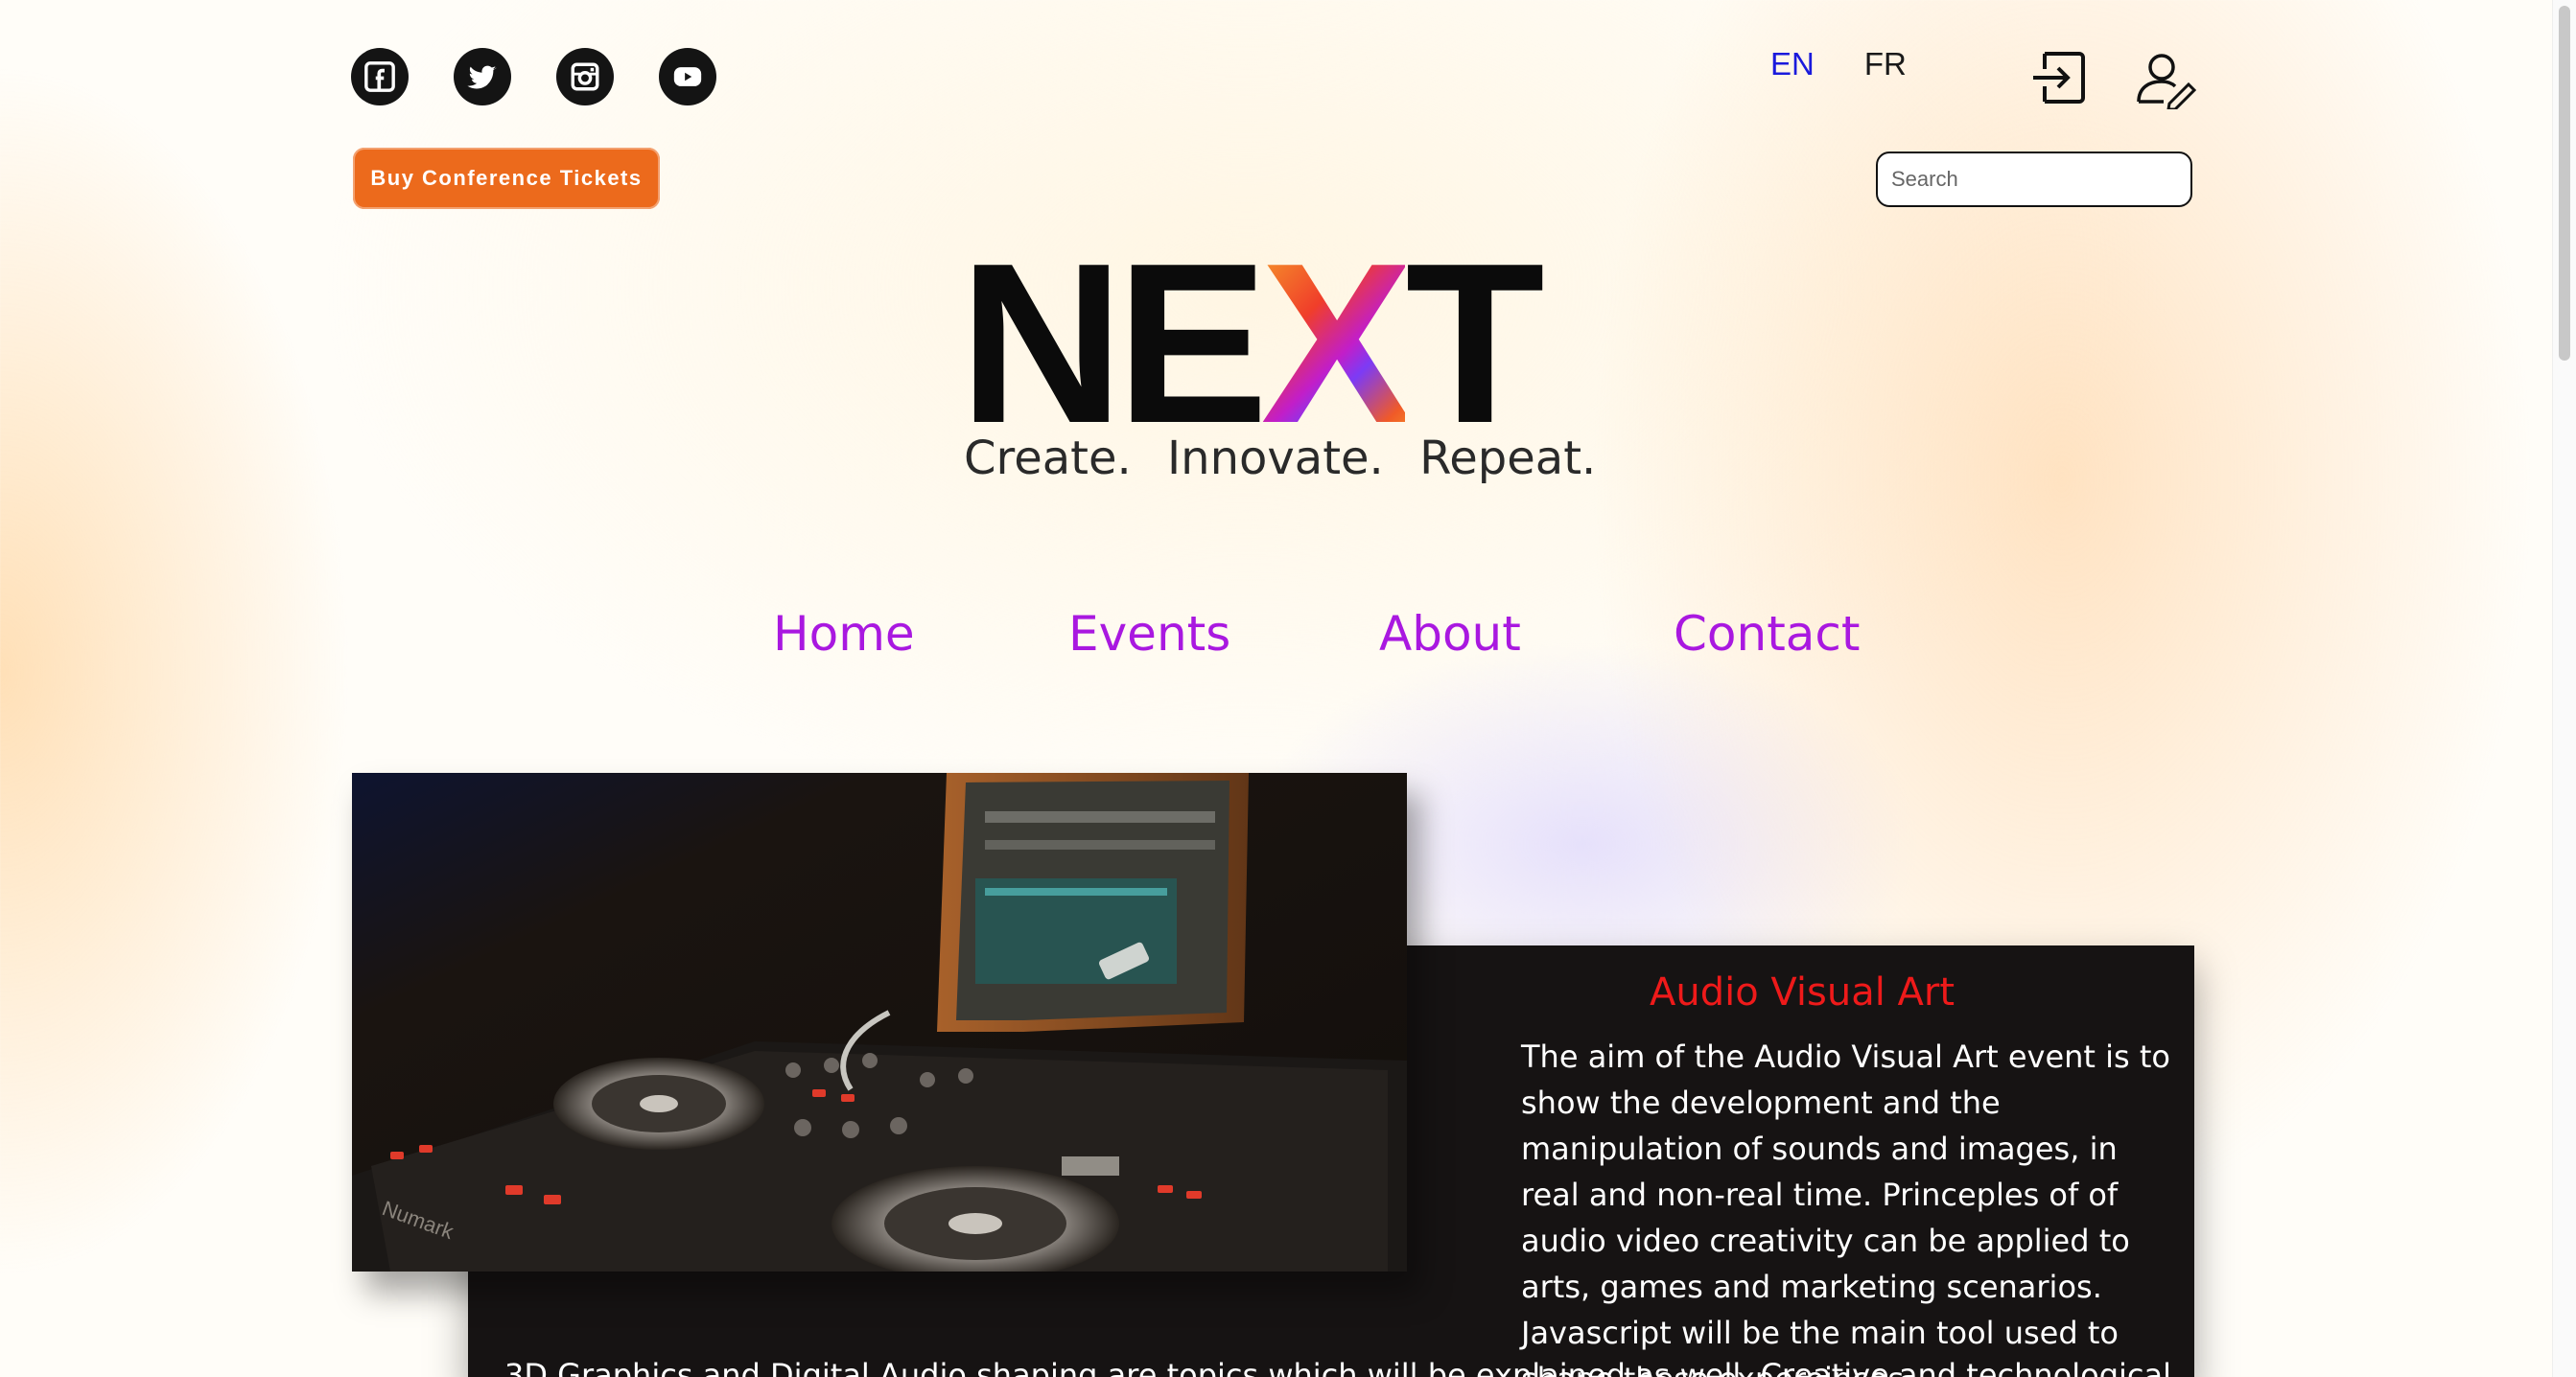  I want to click on nav-events: Events, so click(1149, 634).